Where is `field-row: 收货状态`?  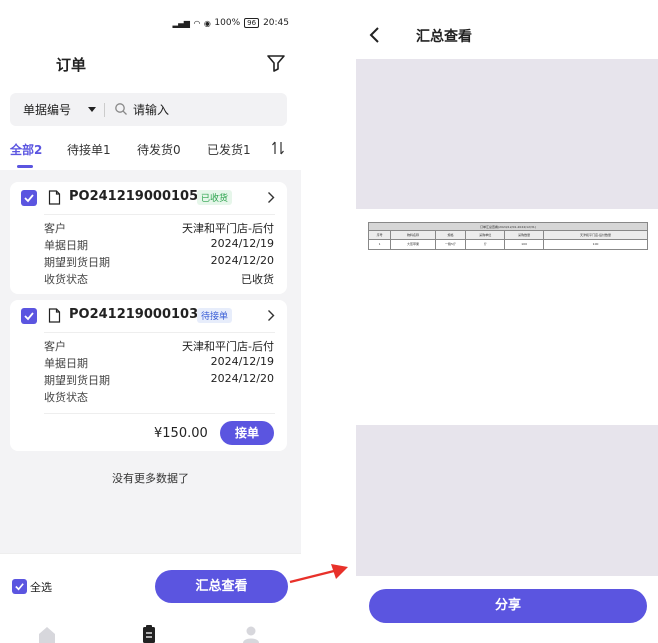 field-row: 收货状态 is located at coordinates (159, 397).